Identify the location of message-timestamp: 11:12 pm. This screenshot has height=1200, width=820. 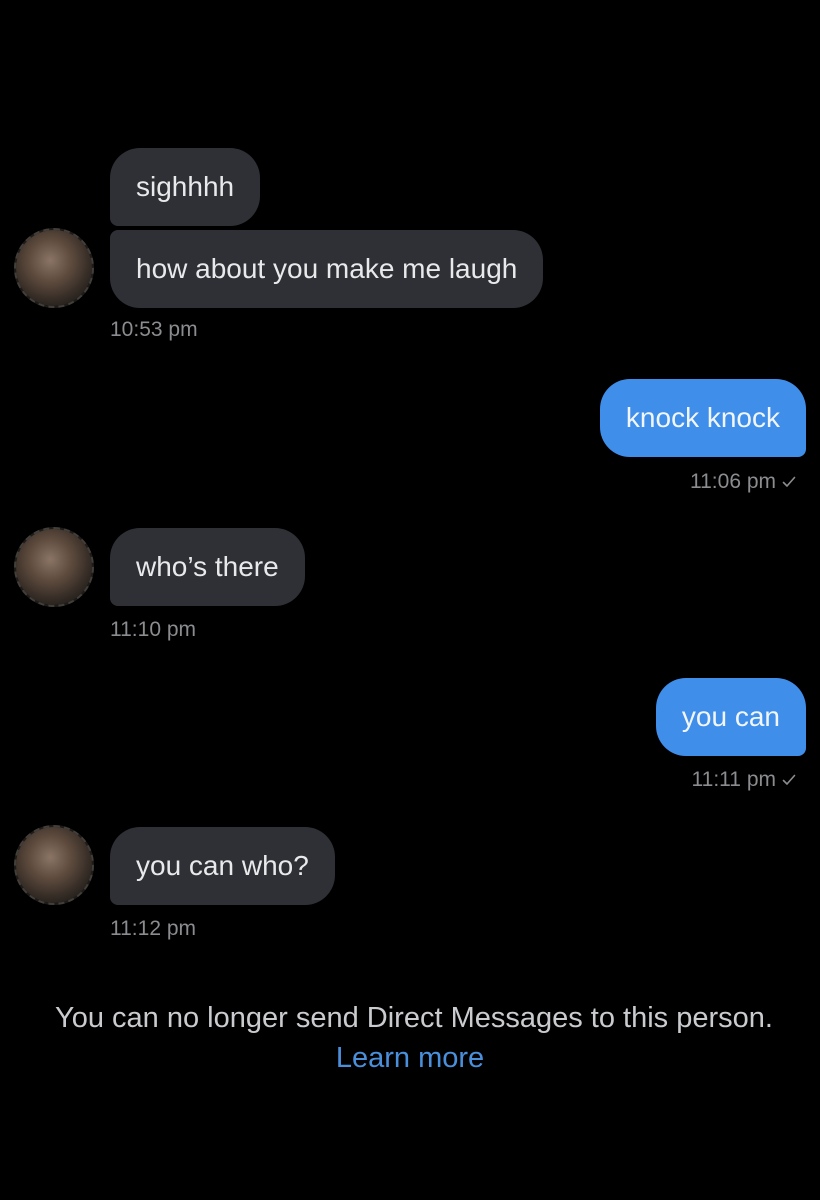
(153, 928).